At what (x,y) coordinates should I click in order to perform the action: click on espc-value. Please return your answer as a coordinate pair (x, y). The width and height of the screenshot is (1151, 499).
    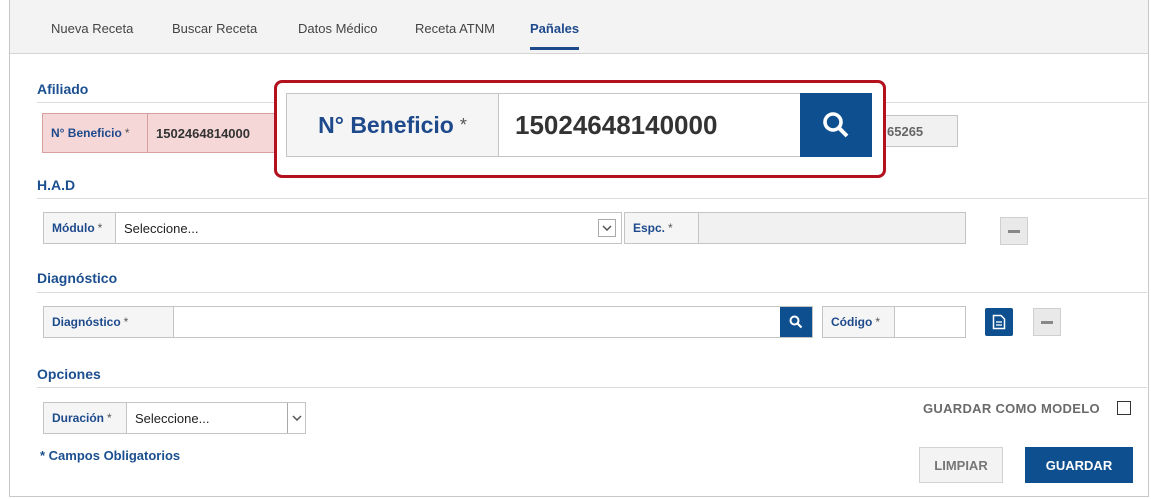
    Looking at the image, I should click on (832, 228).